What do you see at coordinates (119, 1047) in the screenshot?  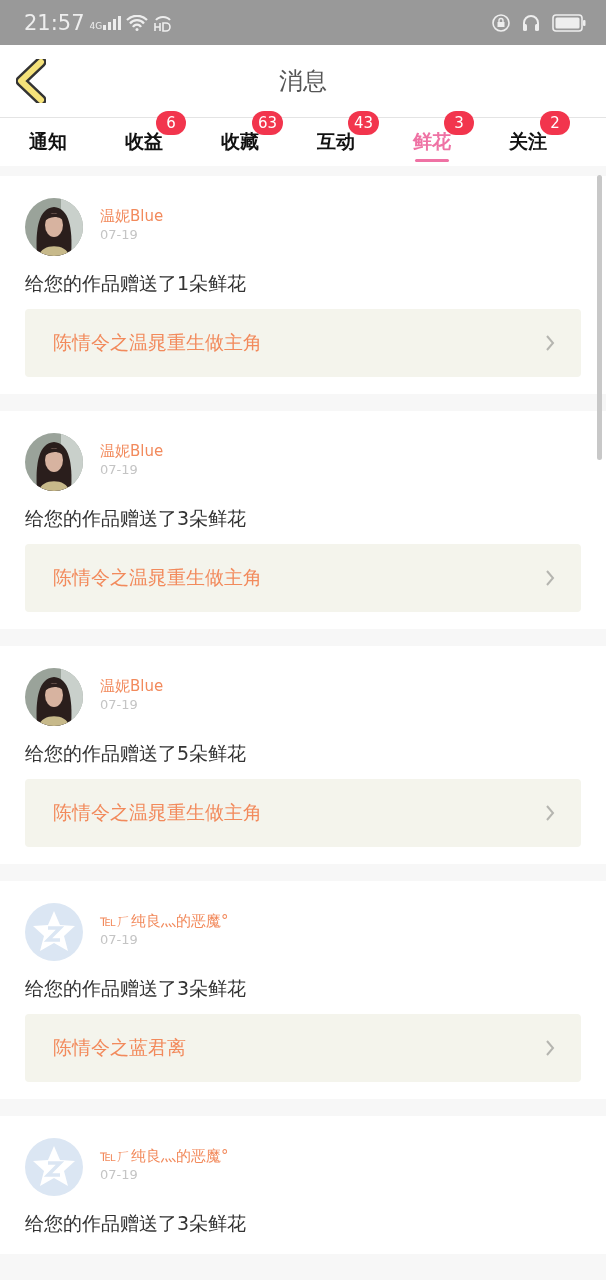 I see `work-title: 陈情令之蓝君离` at bounding box center [119, 1047].